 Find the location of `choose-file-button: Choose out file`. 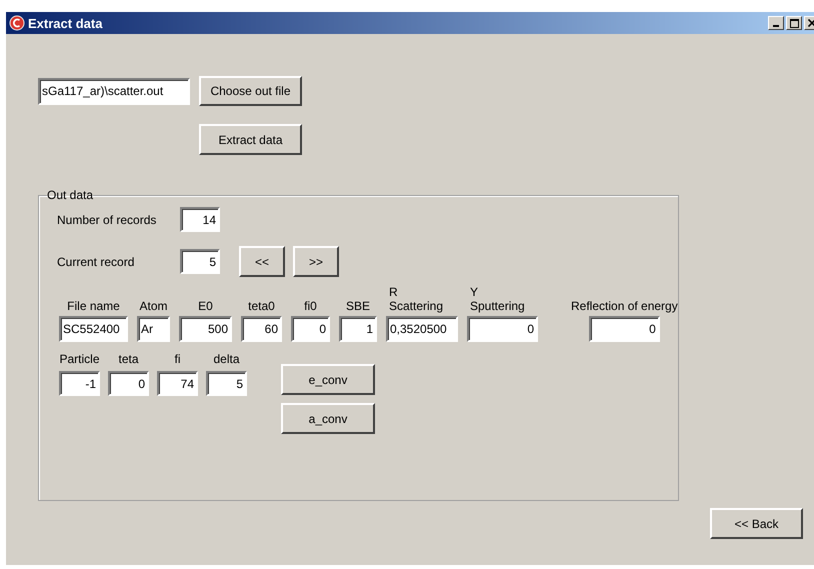

choose-file-button: Choose out file is located at coordinates (250, 91).